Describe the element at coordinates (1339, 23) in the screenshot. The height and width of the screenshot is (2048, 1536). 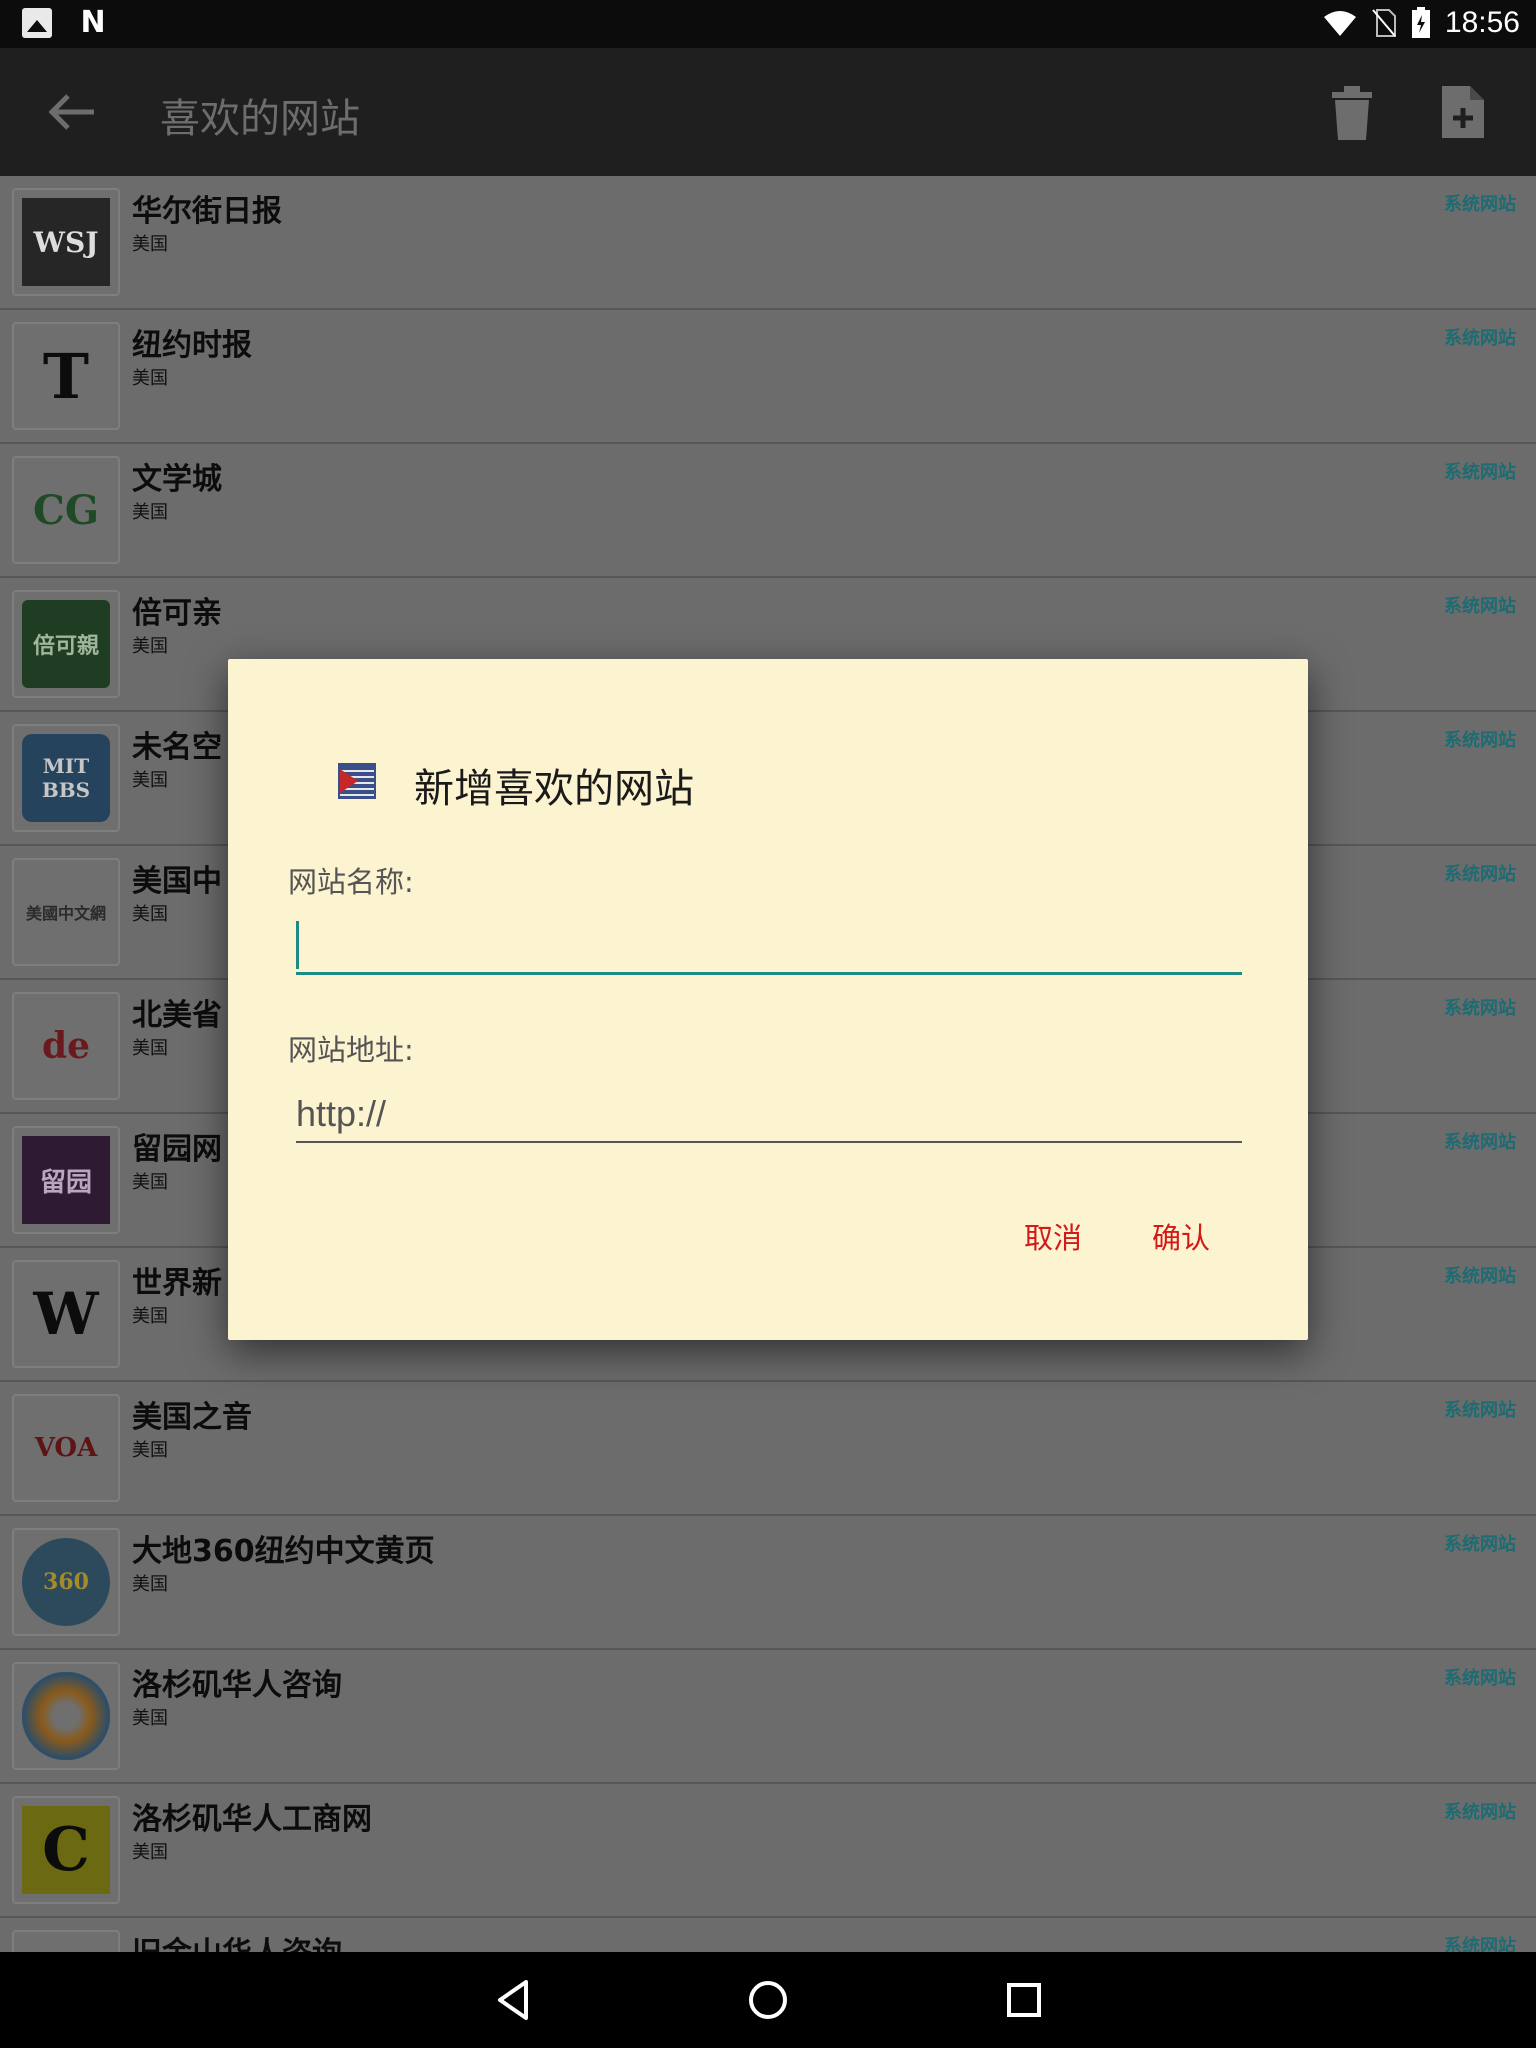
I see `wifi-icon` at that location.